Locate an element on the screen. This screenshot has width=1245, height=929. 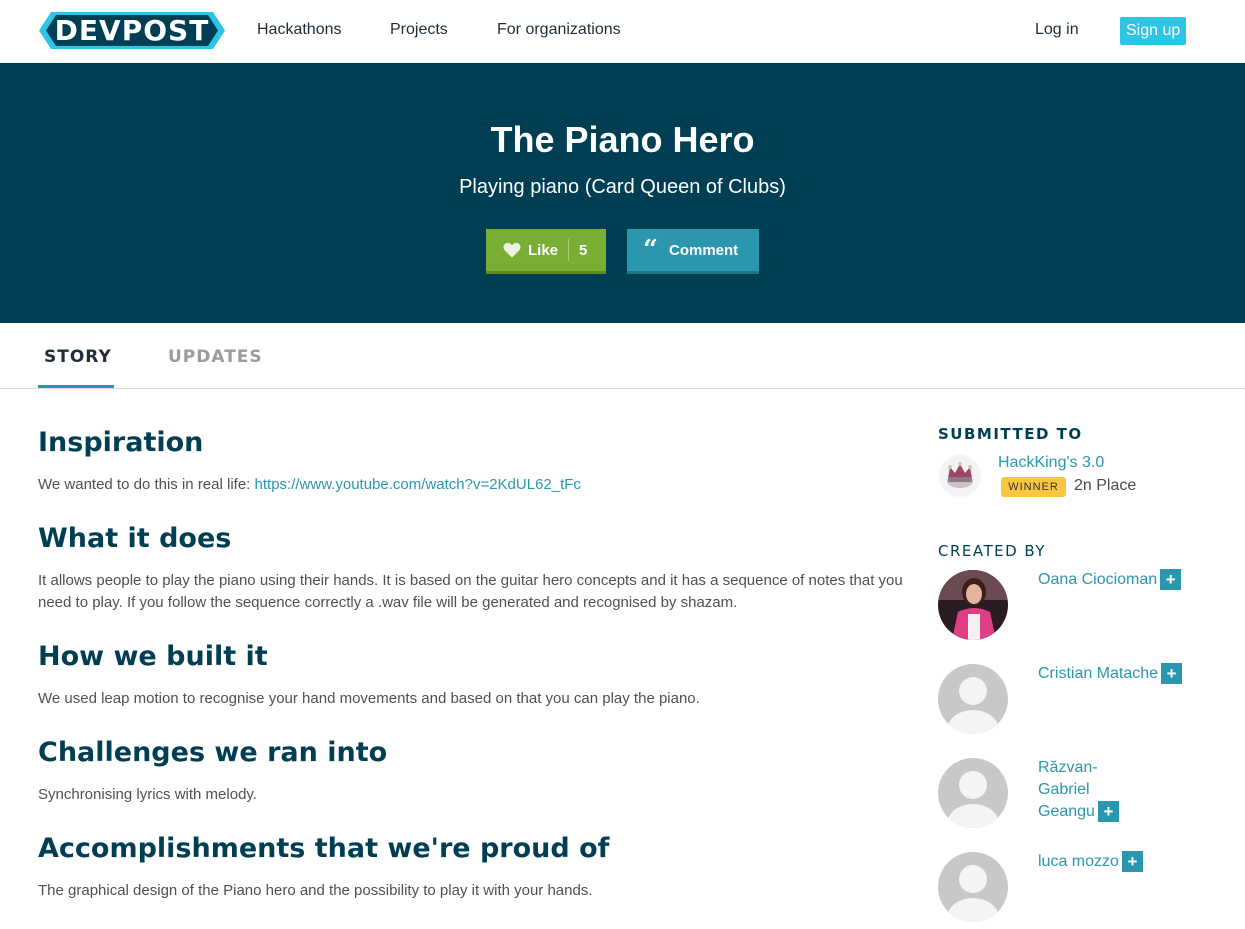
tab-story: STORY is located at coordinates (78, 357).